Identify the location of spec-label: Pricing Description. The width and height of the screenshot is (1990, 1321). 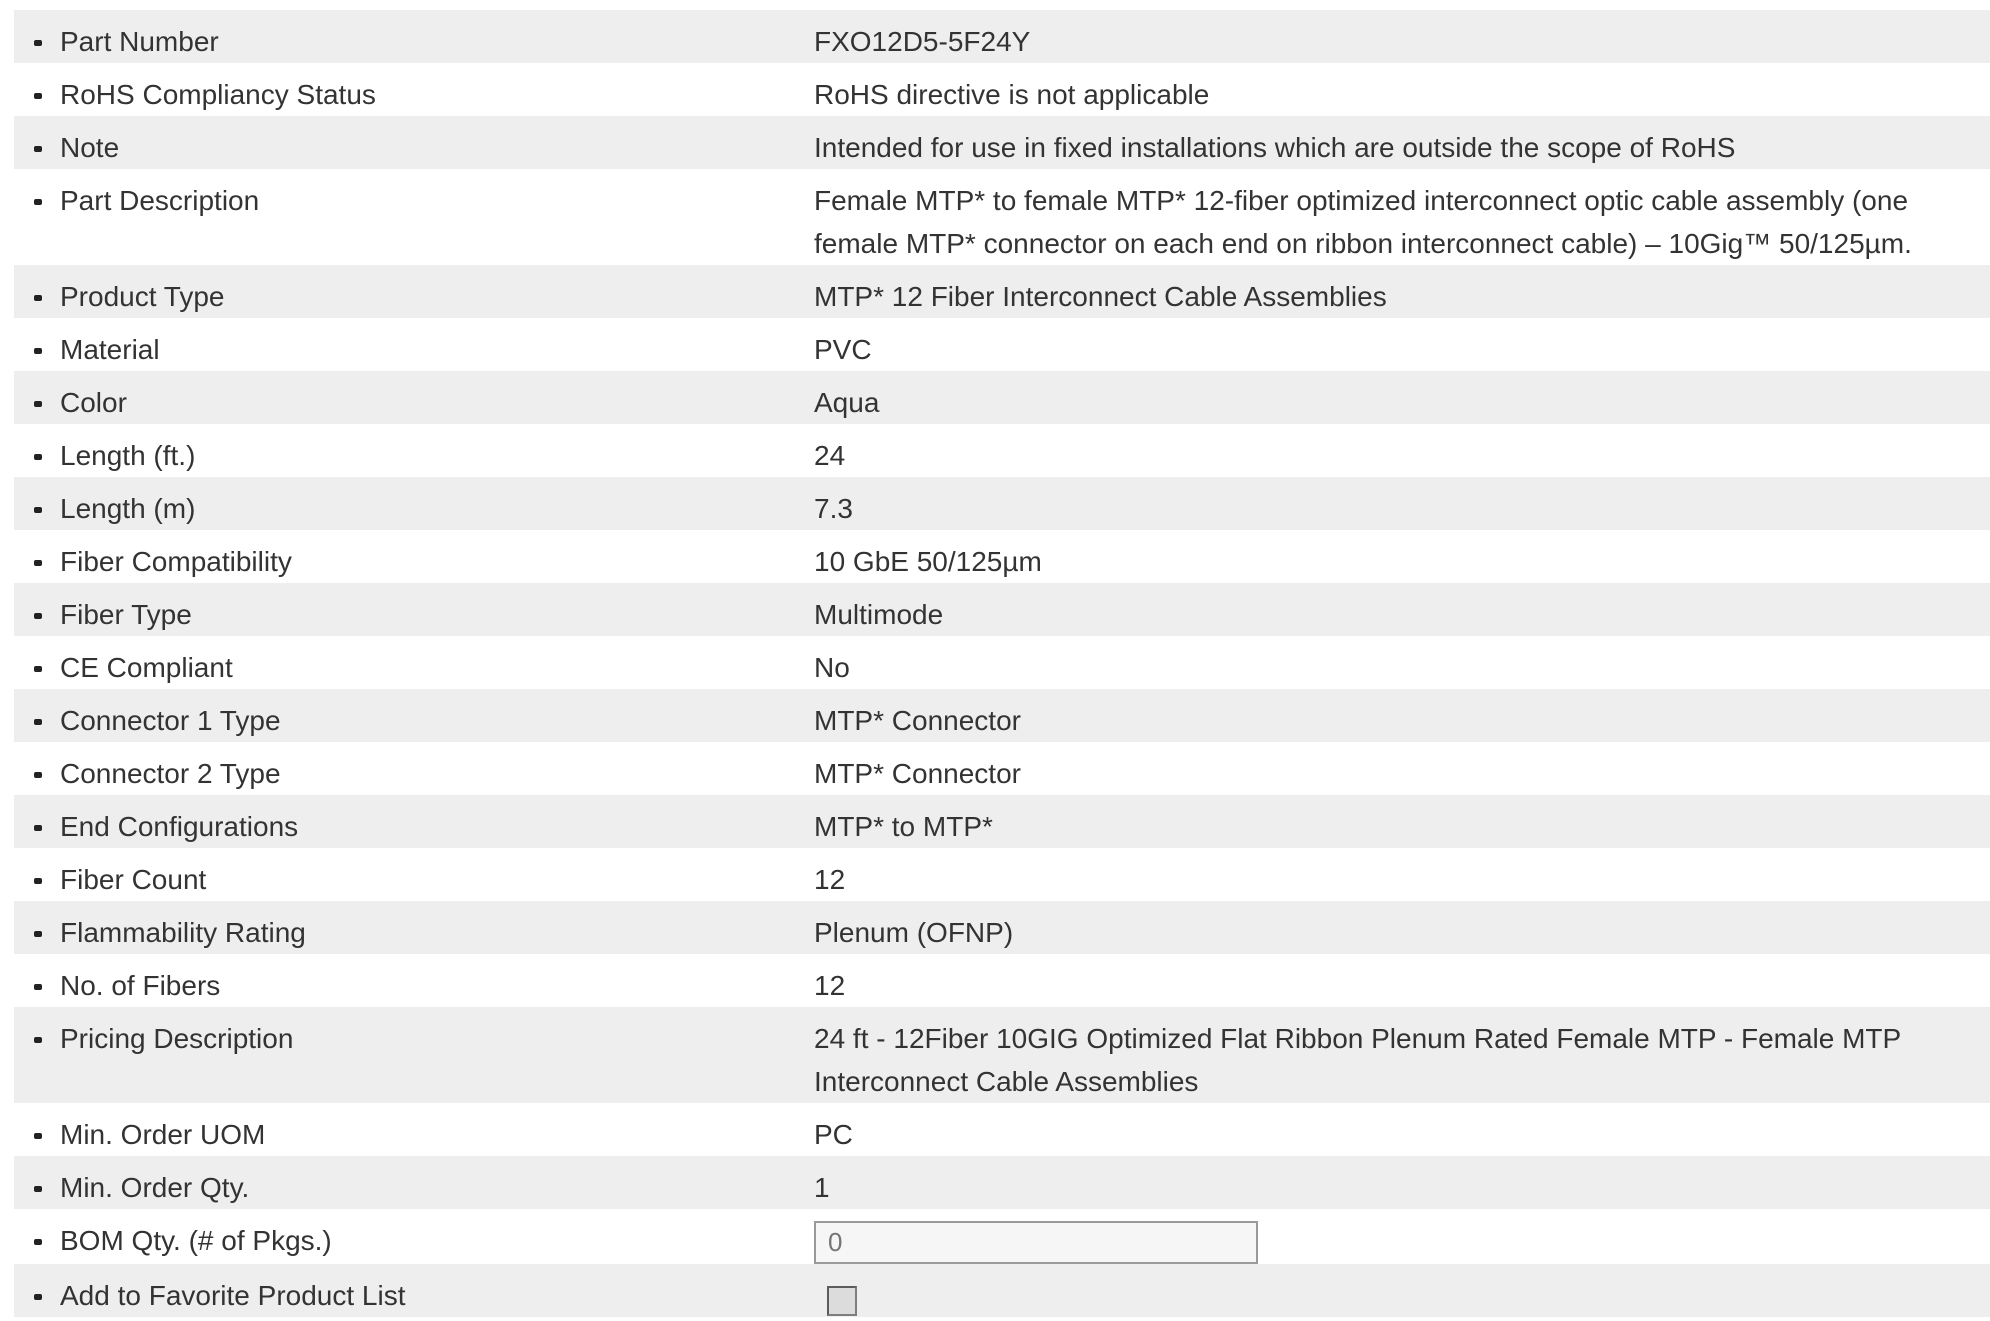
(414, 1055).